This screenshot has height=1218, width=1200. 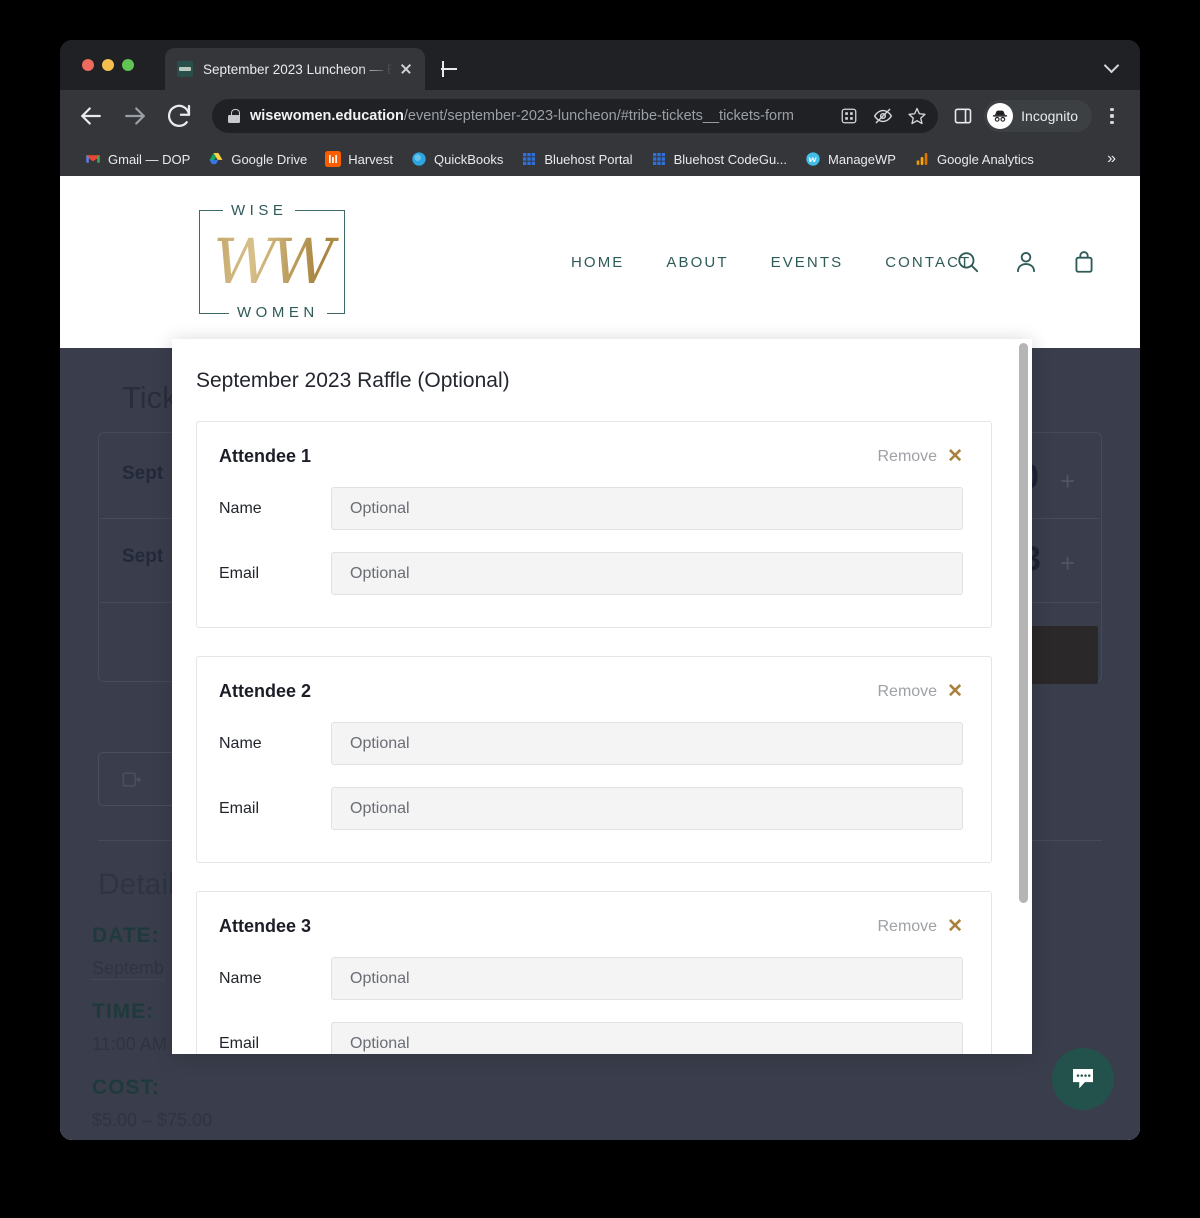 I want to click on managewp-icon, so click(x=813, y=159).